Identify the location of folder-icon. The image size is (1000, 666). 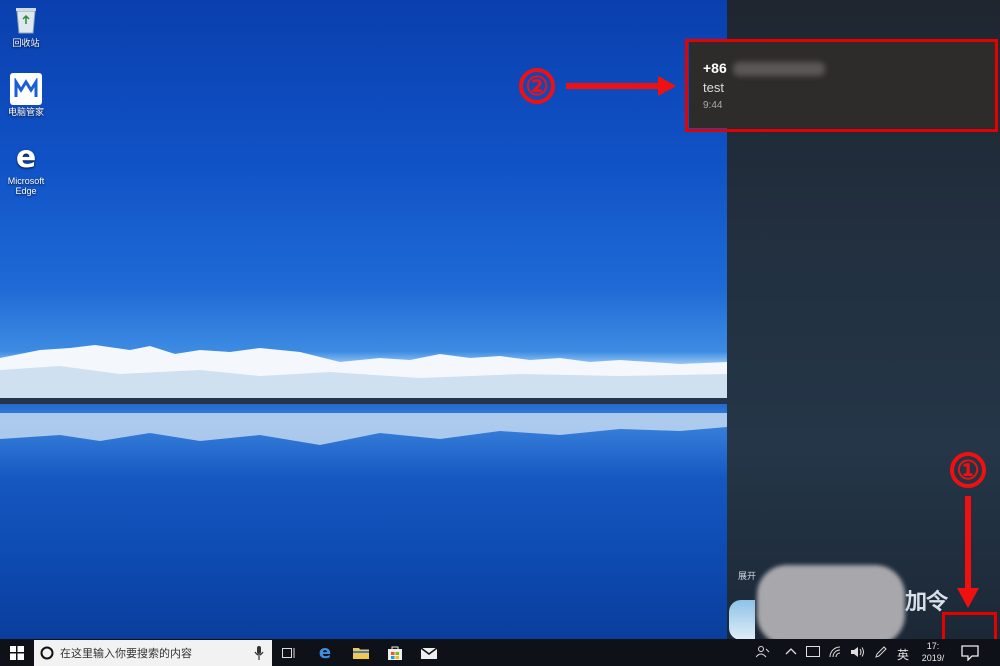
(361, 653).